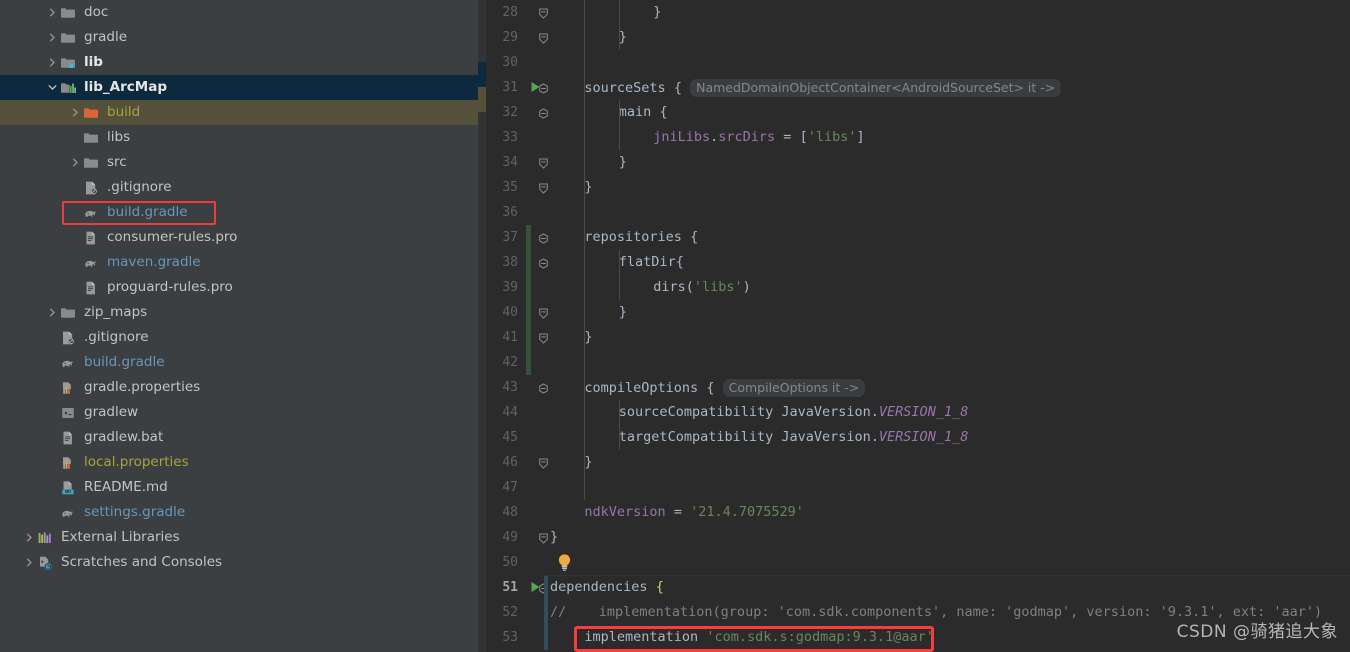 The width and height of the screenshot is (1350, 652). What do you see at coordinates (239, 237) in the screenshot?
I see `tree-item-consumer-rules-pro: consumer-rules.pro` at bounding box center [239, 237].